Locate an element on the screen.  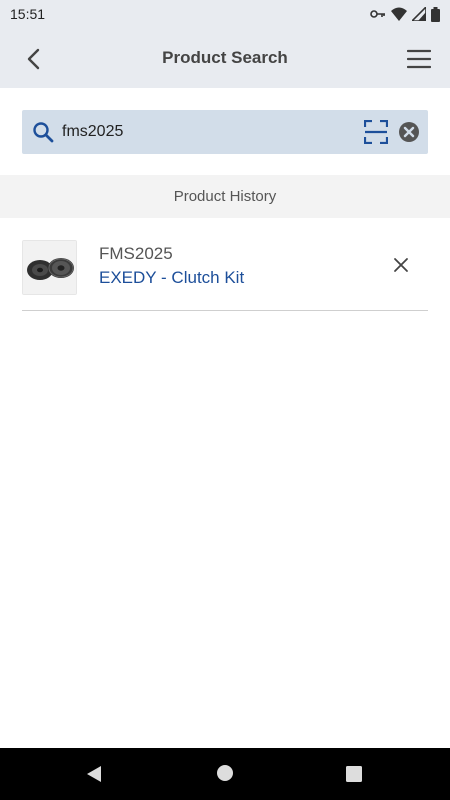
app-header: Product Search is located at coordinates (225, 58).